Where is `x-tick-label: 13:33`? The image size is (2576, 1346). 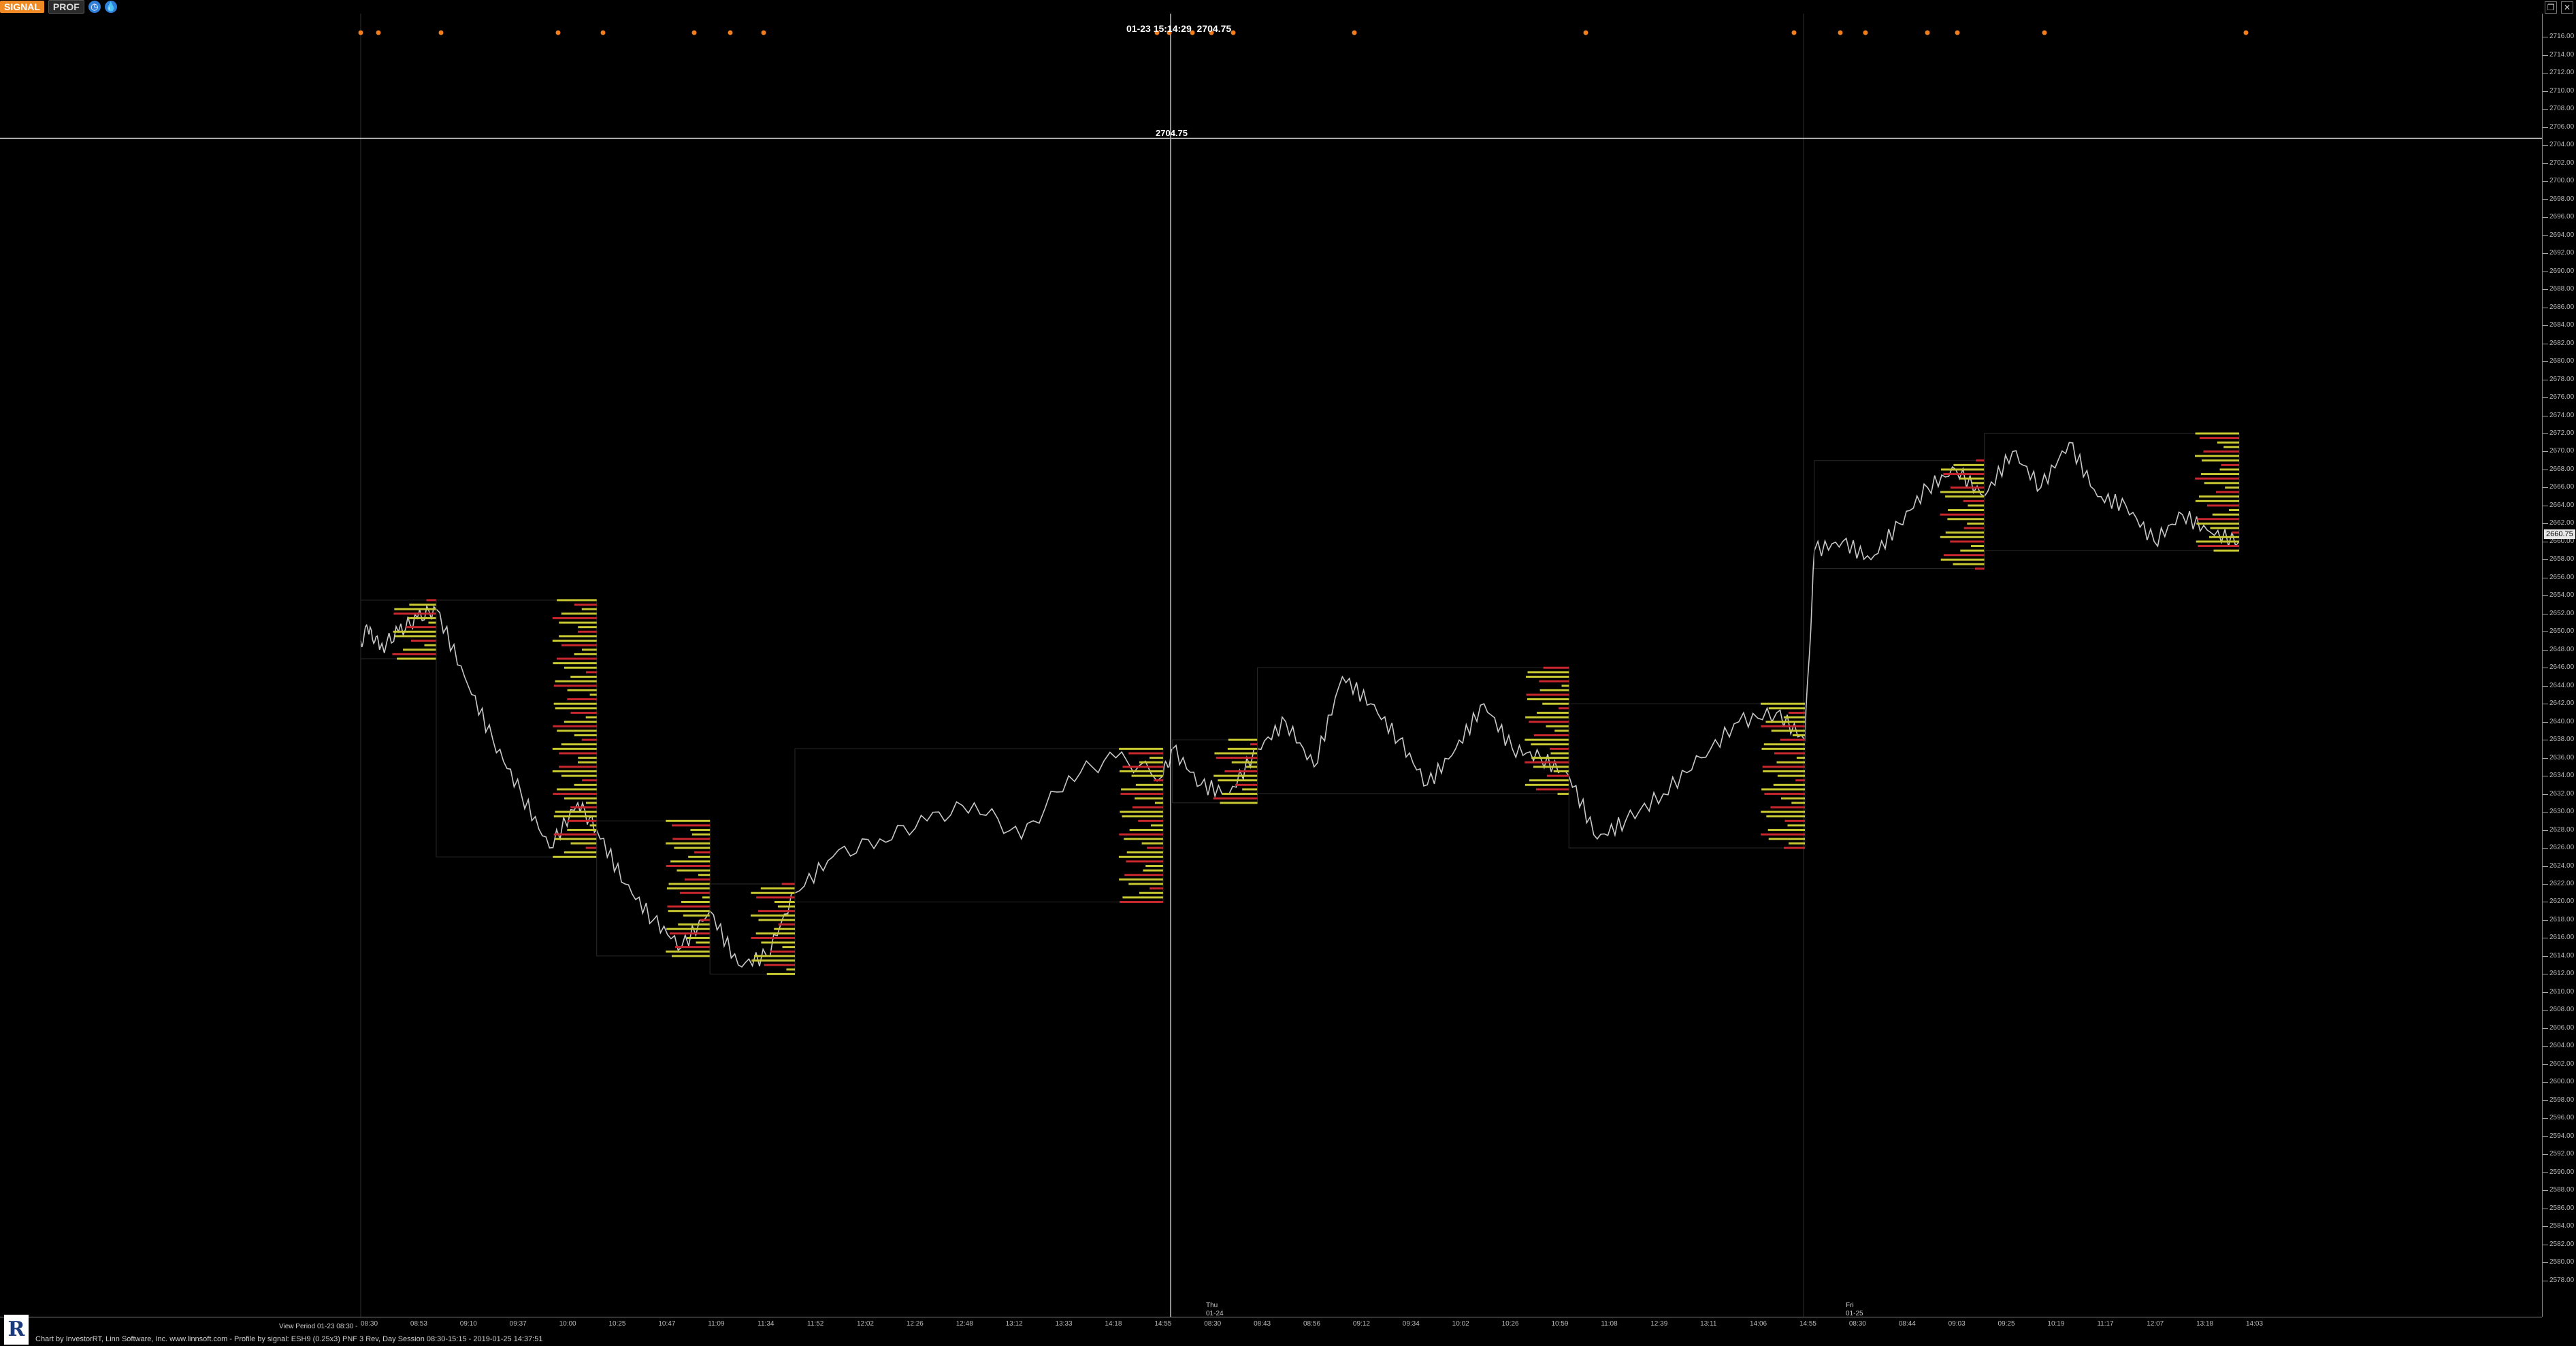 x-tick-label: 13:33 is located at coordinates (1064, 1324).